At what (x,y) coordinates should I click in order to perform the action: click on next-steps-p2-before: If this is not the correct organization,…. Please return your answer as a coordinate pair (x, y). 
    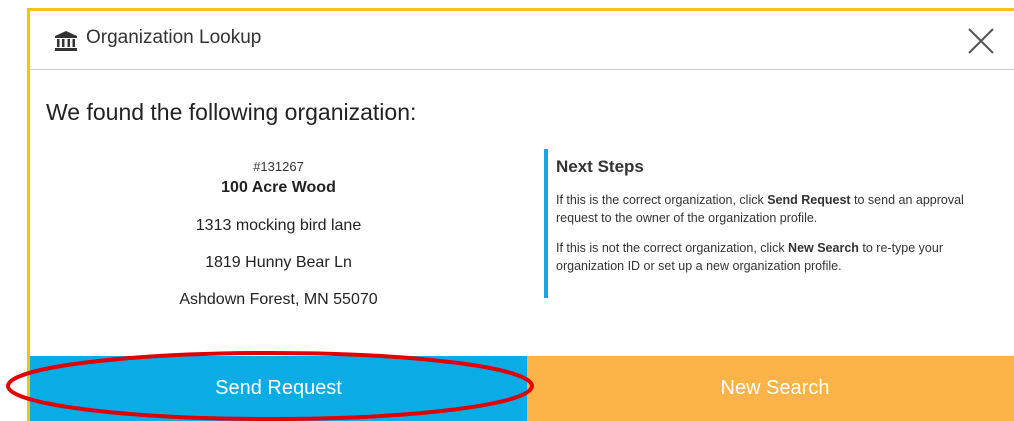
    Looking at the image, I should click on (672, 248).